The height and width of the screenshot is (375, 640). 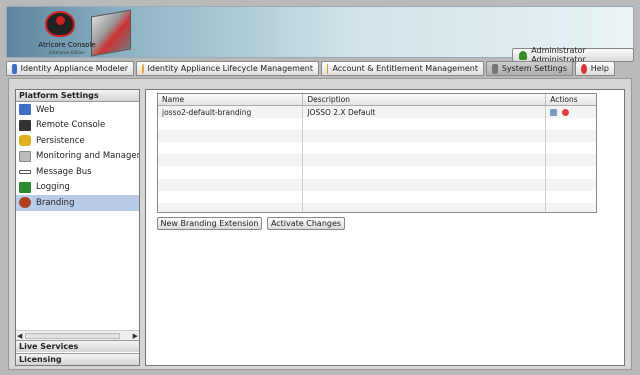 I want to click on help-icon, so click(x=584, y=68).